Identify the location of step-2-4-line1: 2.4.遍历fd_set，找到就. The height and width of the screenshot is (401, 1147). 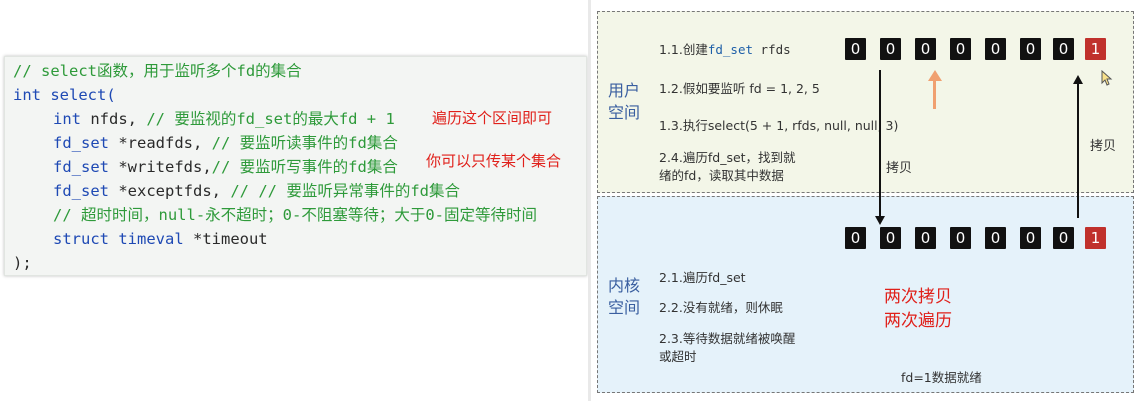
(727, 157).